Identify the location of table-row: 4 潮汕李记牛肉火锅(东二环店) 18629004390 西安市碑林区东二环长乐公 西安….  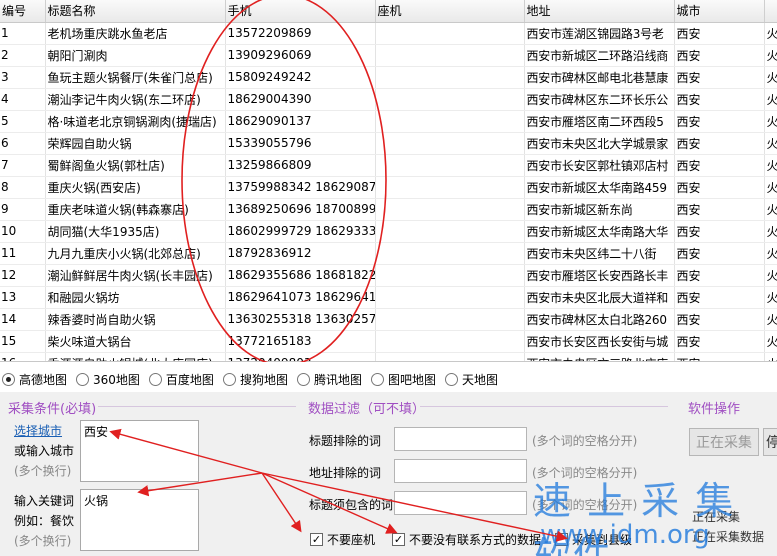
(388, 99).